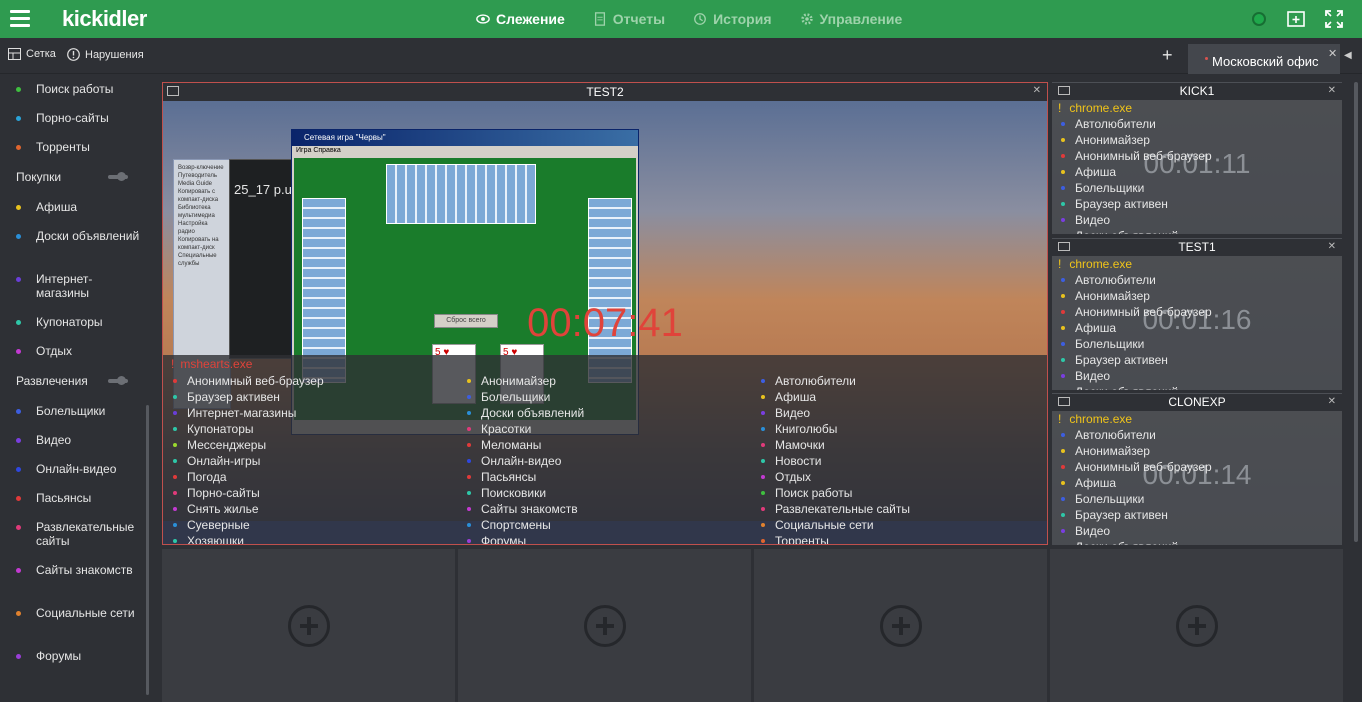 This screenshot has width=1362, height=702. I want to click on tab-moscow-office: Московский офис, so click(1264, 59).